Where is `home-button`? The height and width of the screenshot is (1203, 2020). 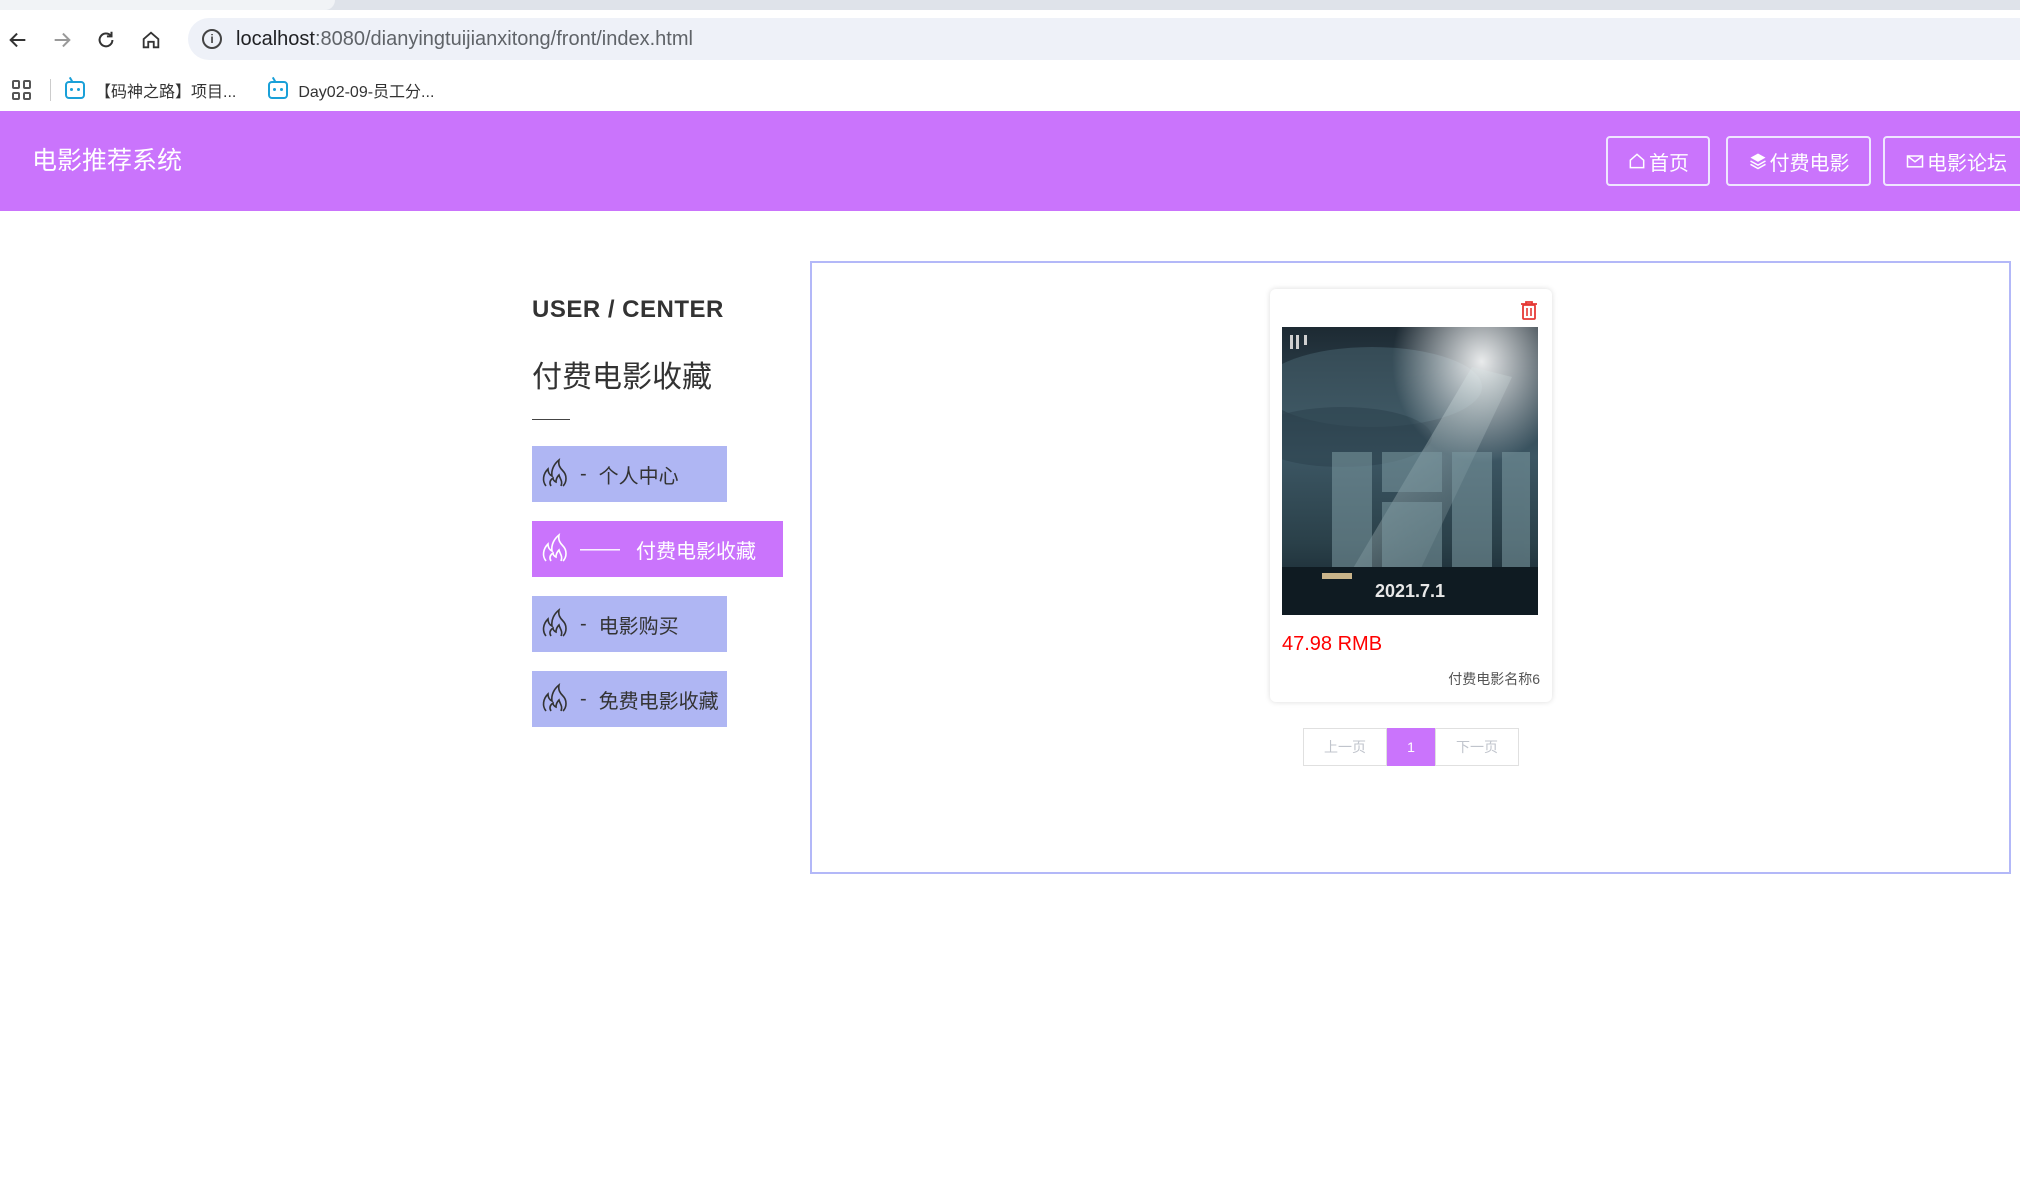 home-button is located at coordinates (151, 40).